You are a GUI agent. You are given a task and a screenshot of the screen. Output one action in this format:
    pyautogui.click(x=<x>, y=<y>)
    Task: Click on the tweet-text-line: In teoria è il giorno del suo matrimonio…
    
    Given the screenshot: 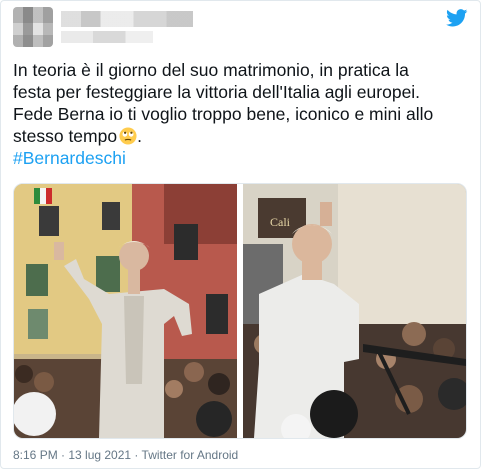 What is the action you would take?
    pyautogui.click(x=211, y=70)
    